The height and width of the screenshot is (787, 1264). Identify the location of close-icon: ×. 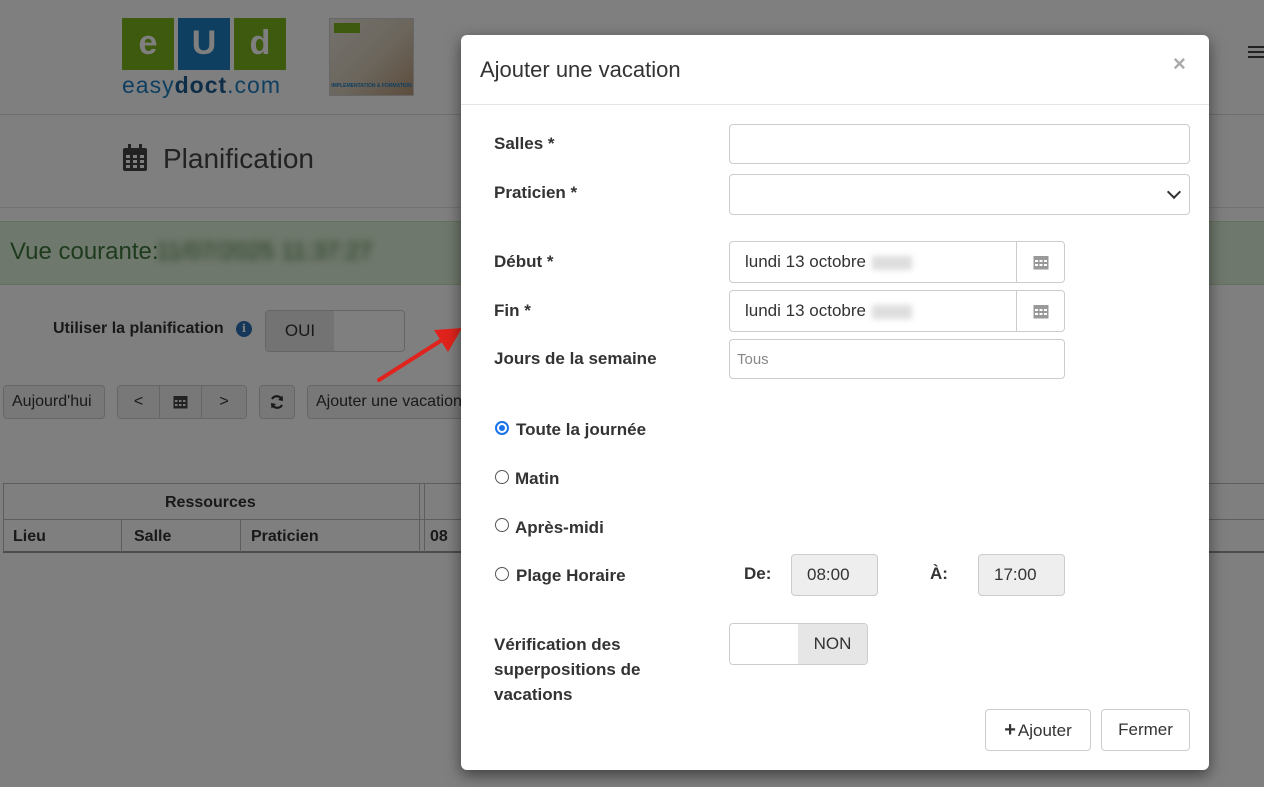
(1179, 64).